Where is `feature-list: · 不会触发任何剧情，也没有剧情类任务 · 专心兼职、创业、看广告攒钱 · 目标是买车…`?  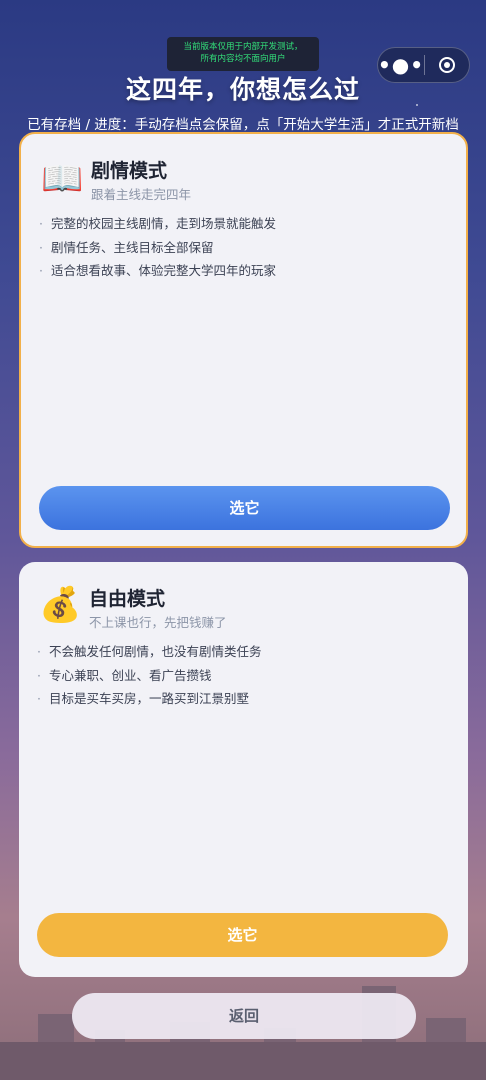 feature-list: · 不会触发任何剧情，也没有剧情类任务 · 专心兼职、创业、看广告攒钱 · 目标是买车… is located at coordinates (149, 675).